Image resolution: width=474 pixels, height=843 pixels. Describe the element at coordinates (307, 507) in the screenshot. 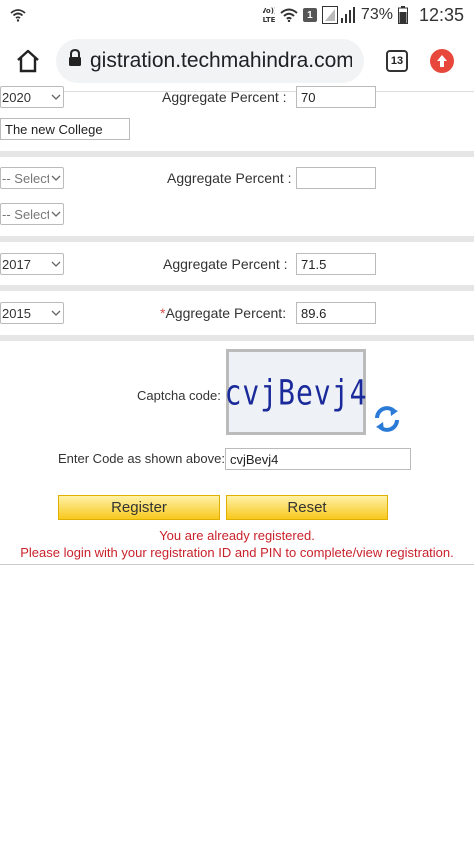

I see `reset-button: Reset` at that location.